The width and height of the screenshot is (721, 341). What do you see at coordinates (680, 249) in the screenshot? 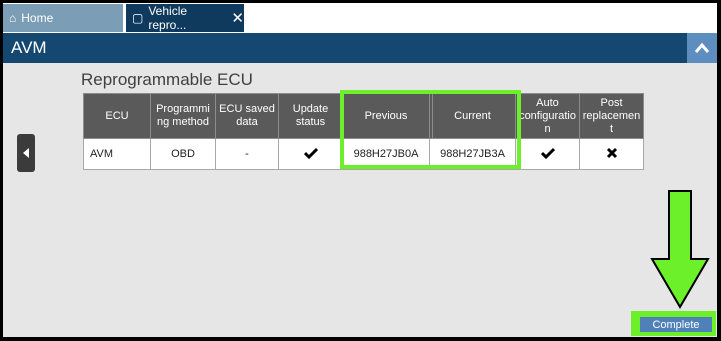
I see `down-arrow-icon` at bounding box center [680, 249].